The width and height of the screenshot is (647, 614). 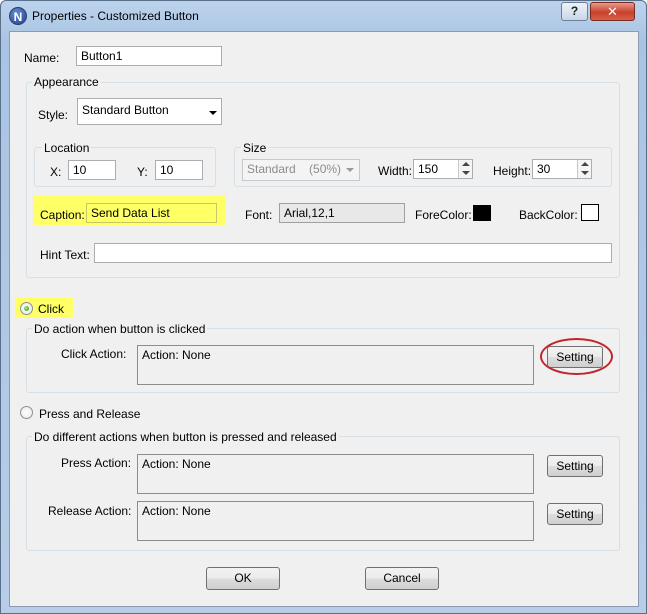 What do you see at coordinates (151, 213) in the screenshot?
I see `caption-input: Send Data List` at bounding box center [151, 213].